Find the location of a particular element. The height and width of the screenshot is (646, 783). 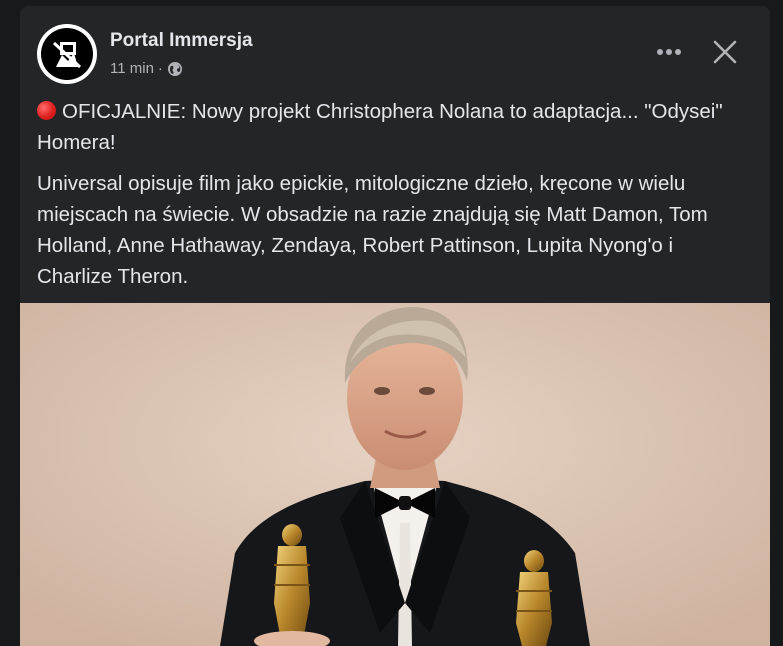

post-header: Portal Immersja 11 min · is located at coordinates (395, 50).